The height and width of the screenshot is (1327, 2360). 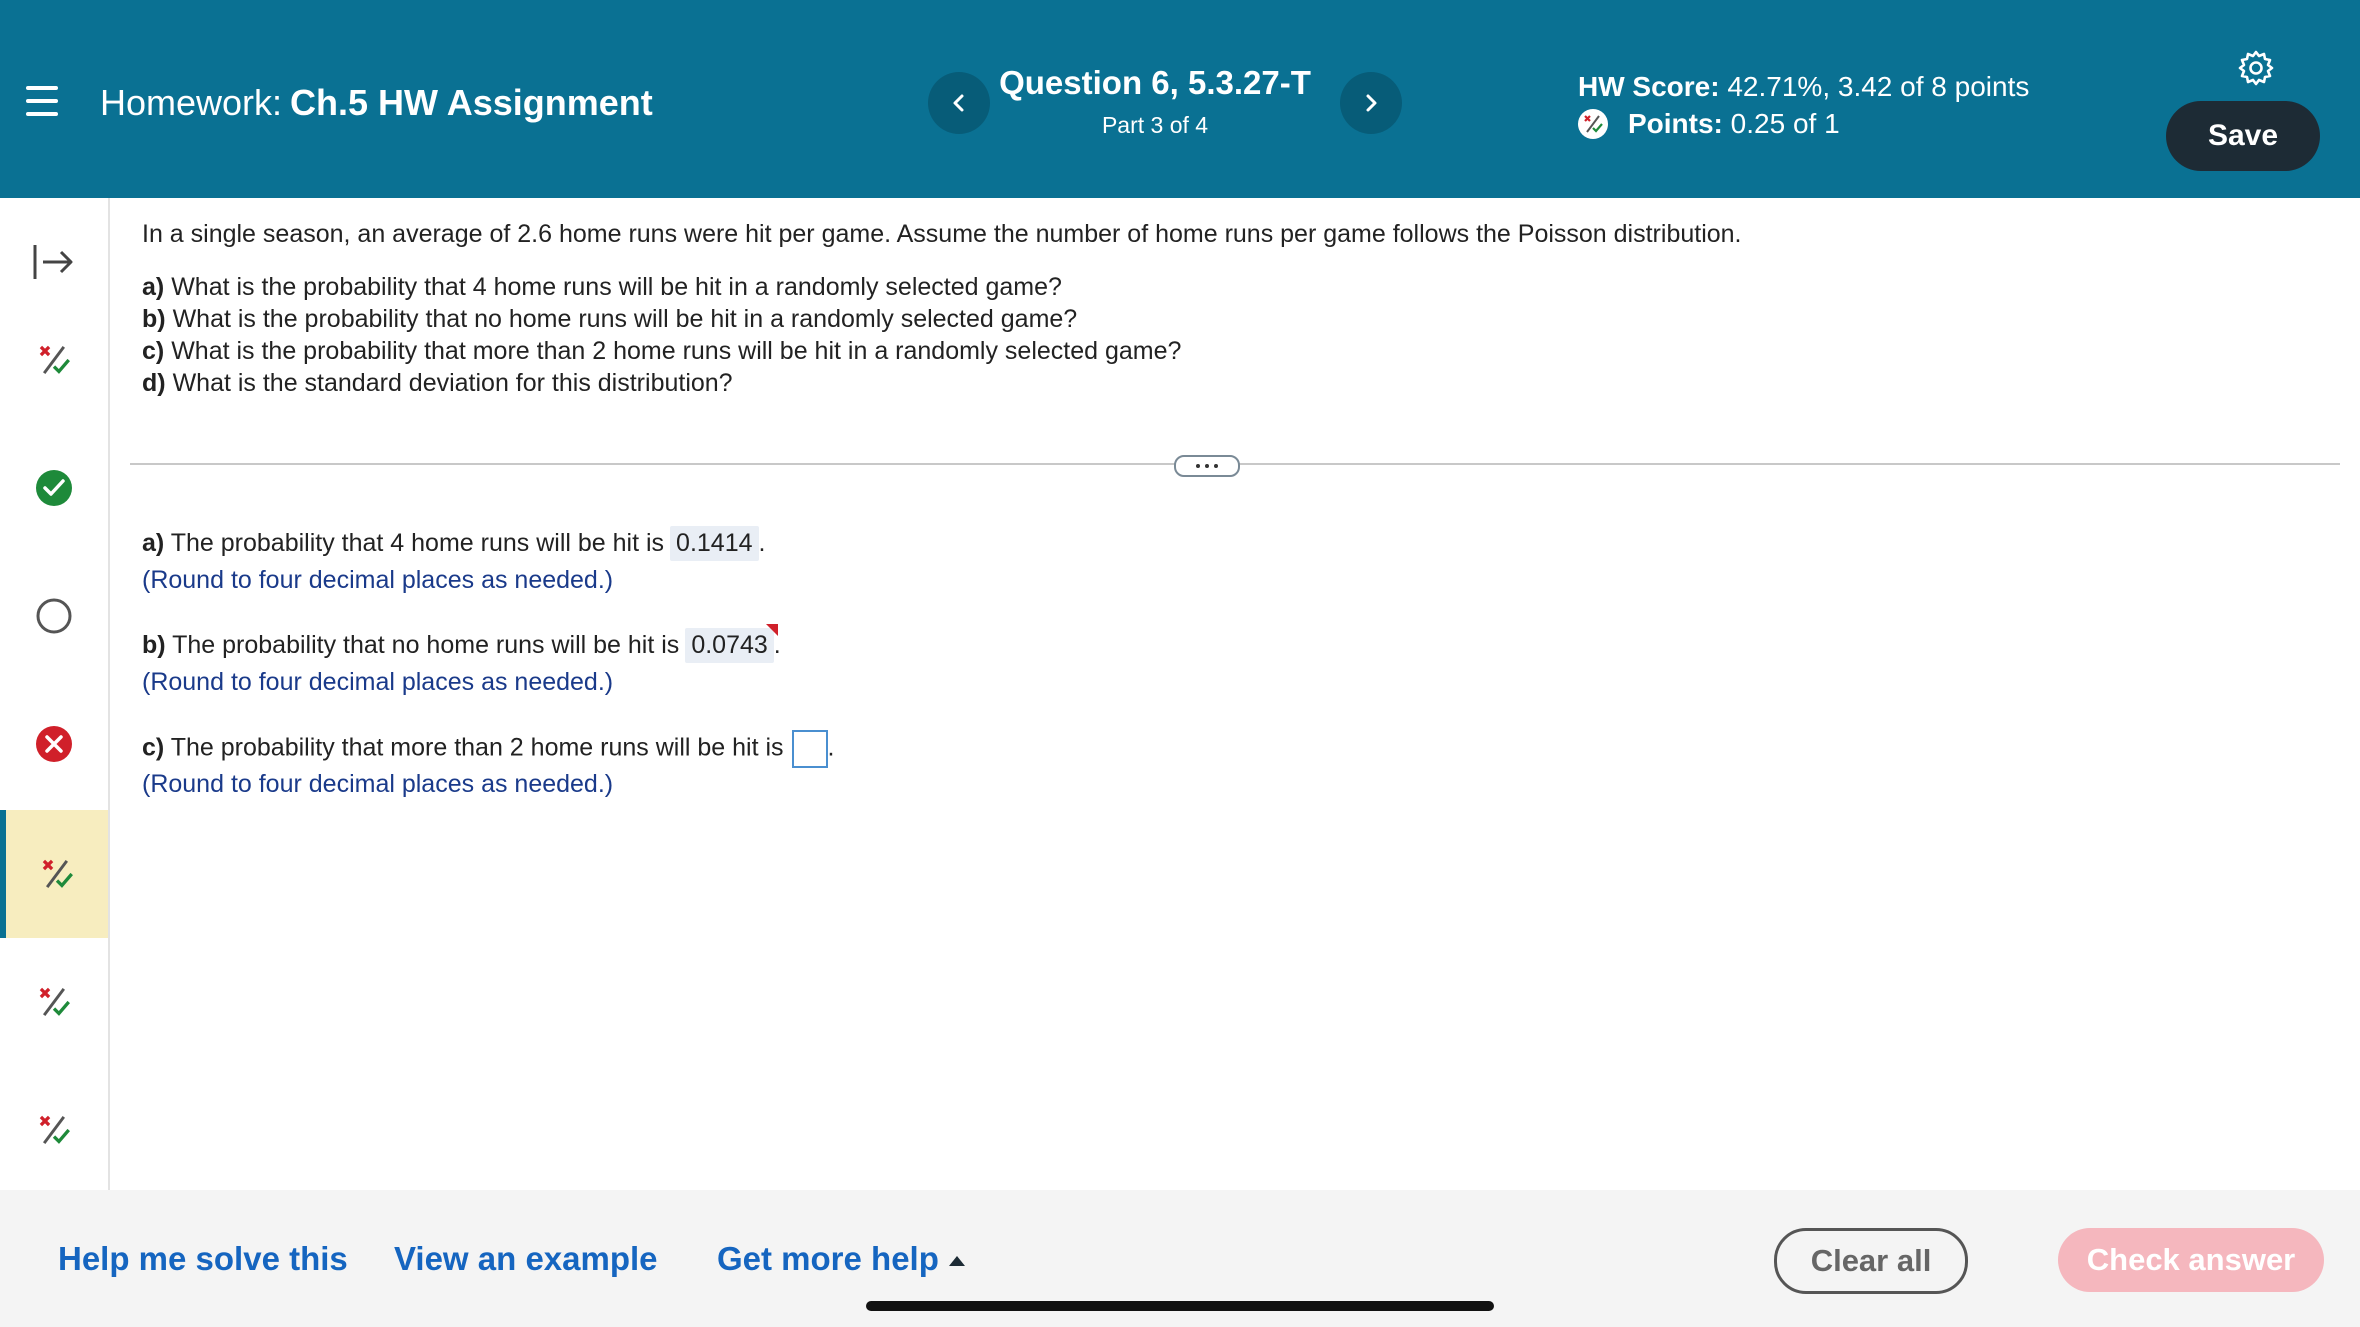 I want to click on question-sidebar, so click(x=55, y=694).